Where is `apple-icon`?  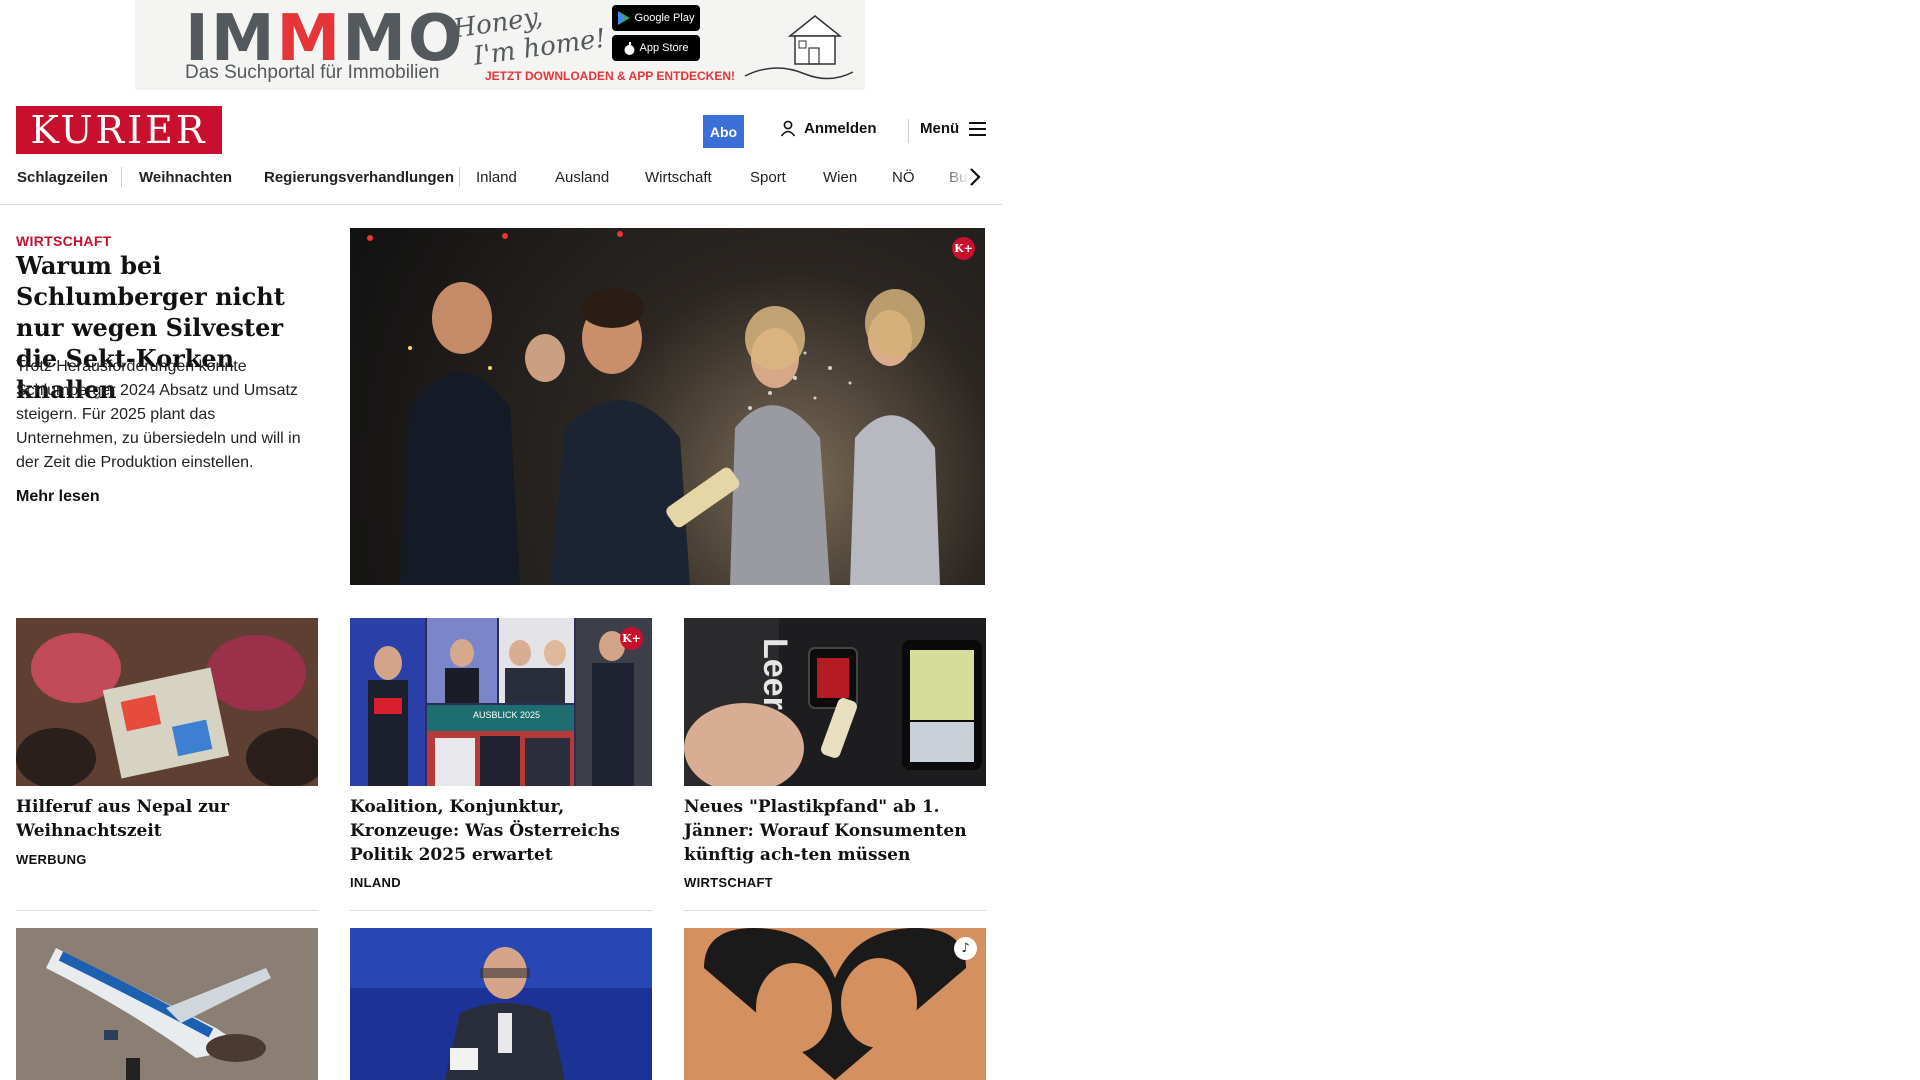 apple-icon is located at coordinates (629, 48).